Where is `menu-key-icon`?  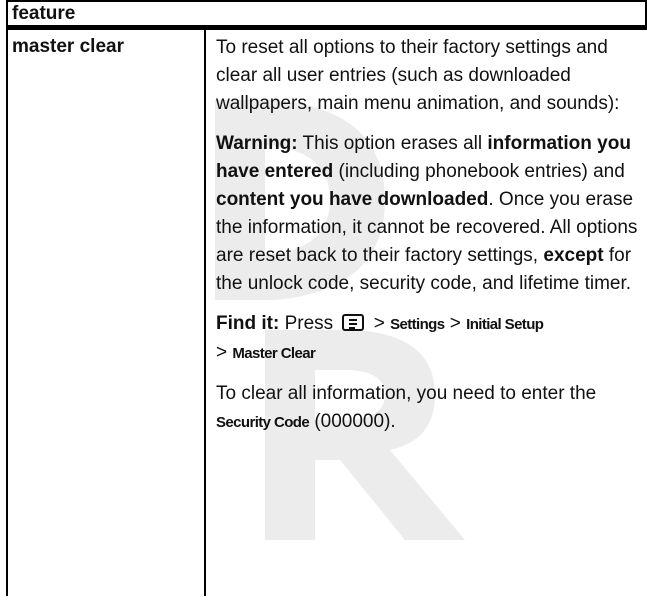 menu-key-icon is located at coordinates (353, 322).